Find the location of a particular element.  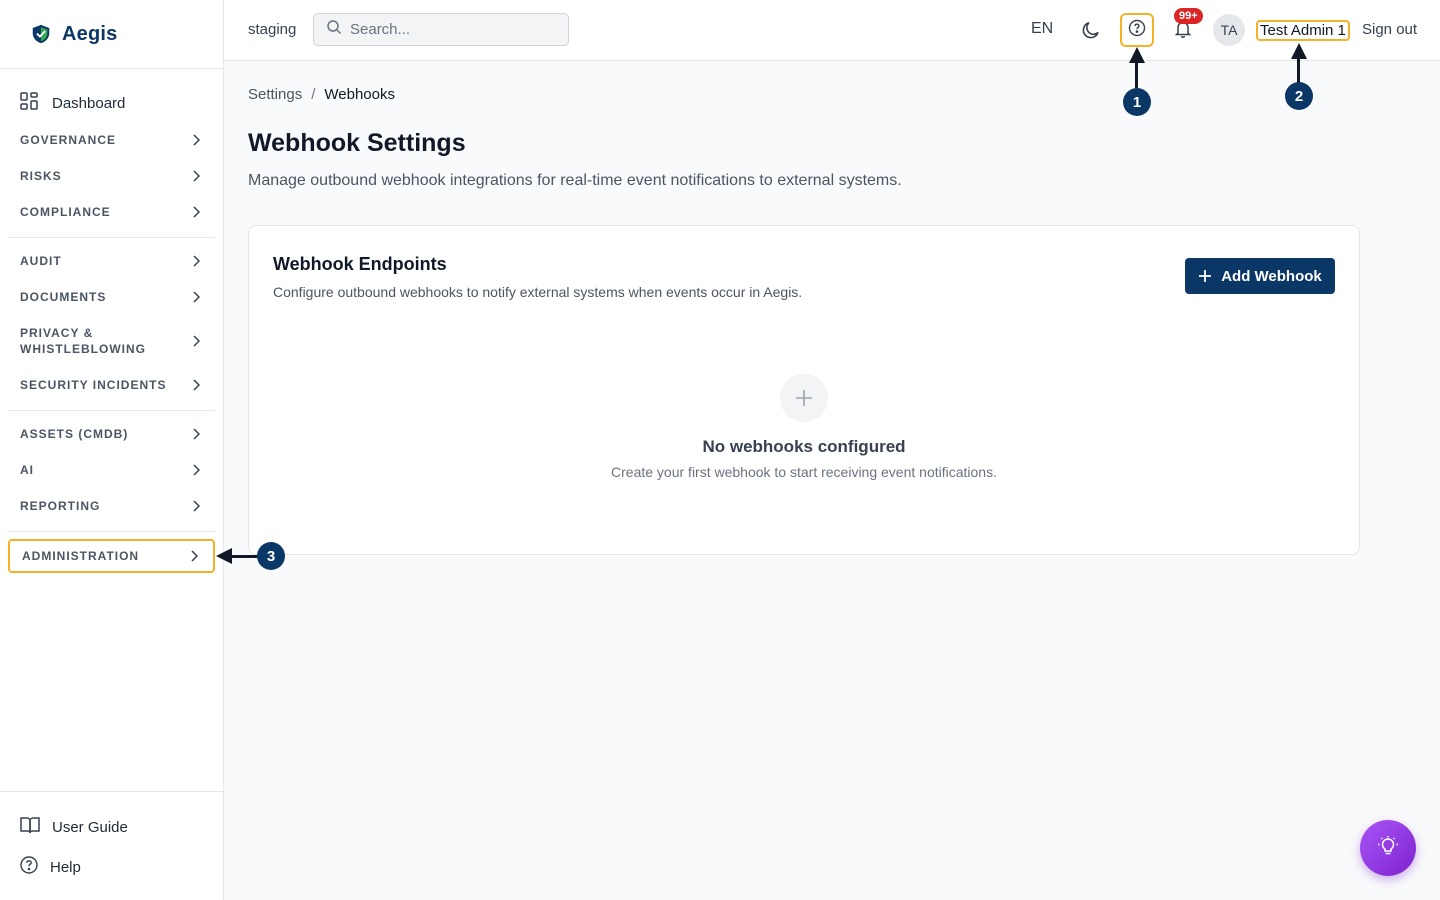

search-input is located at coordinates (450, 29).